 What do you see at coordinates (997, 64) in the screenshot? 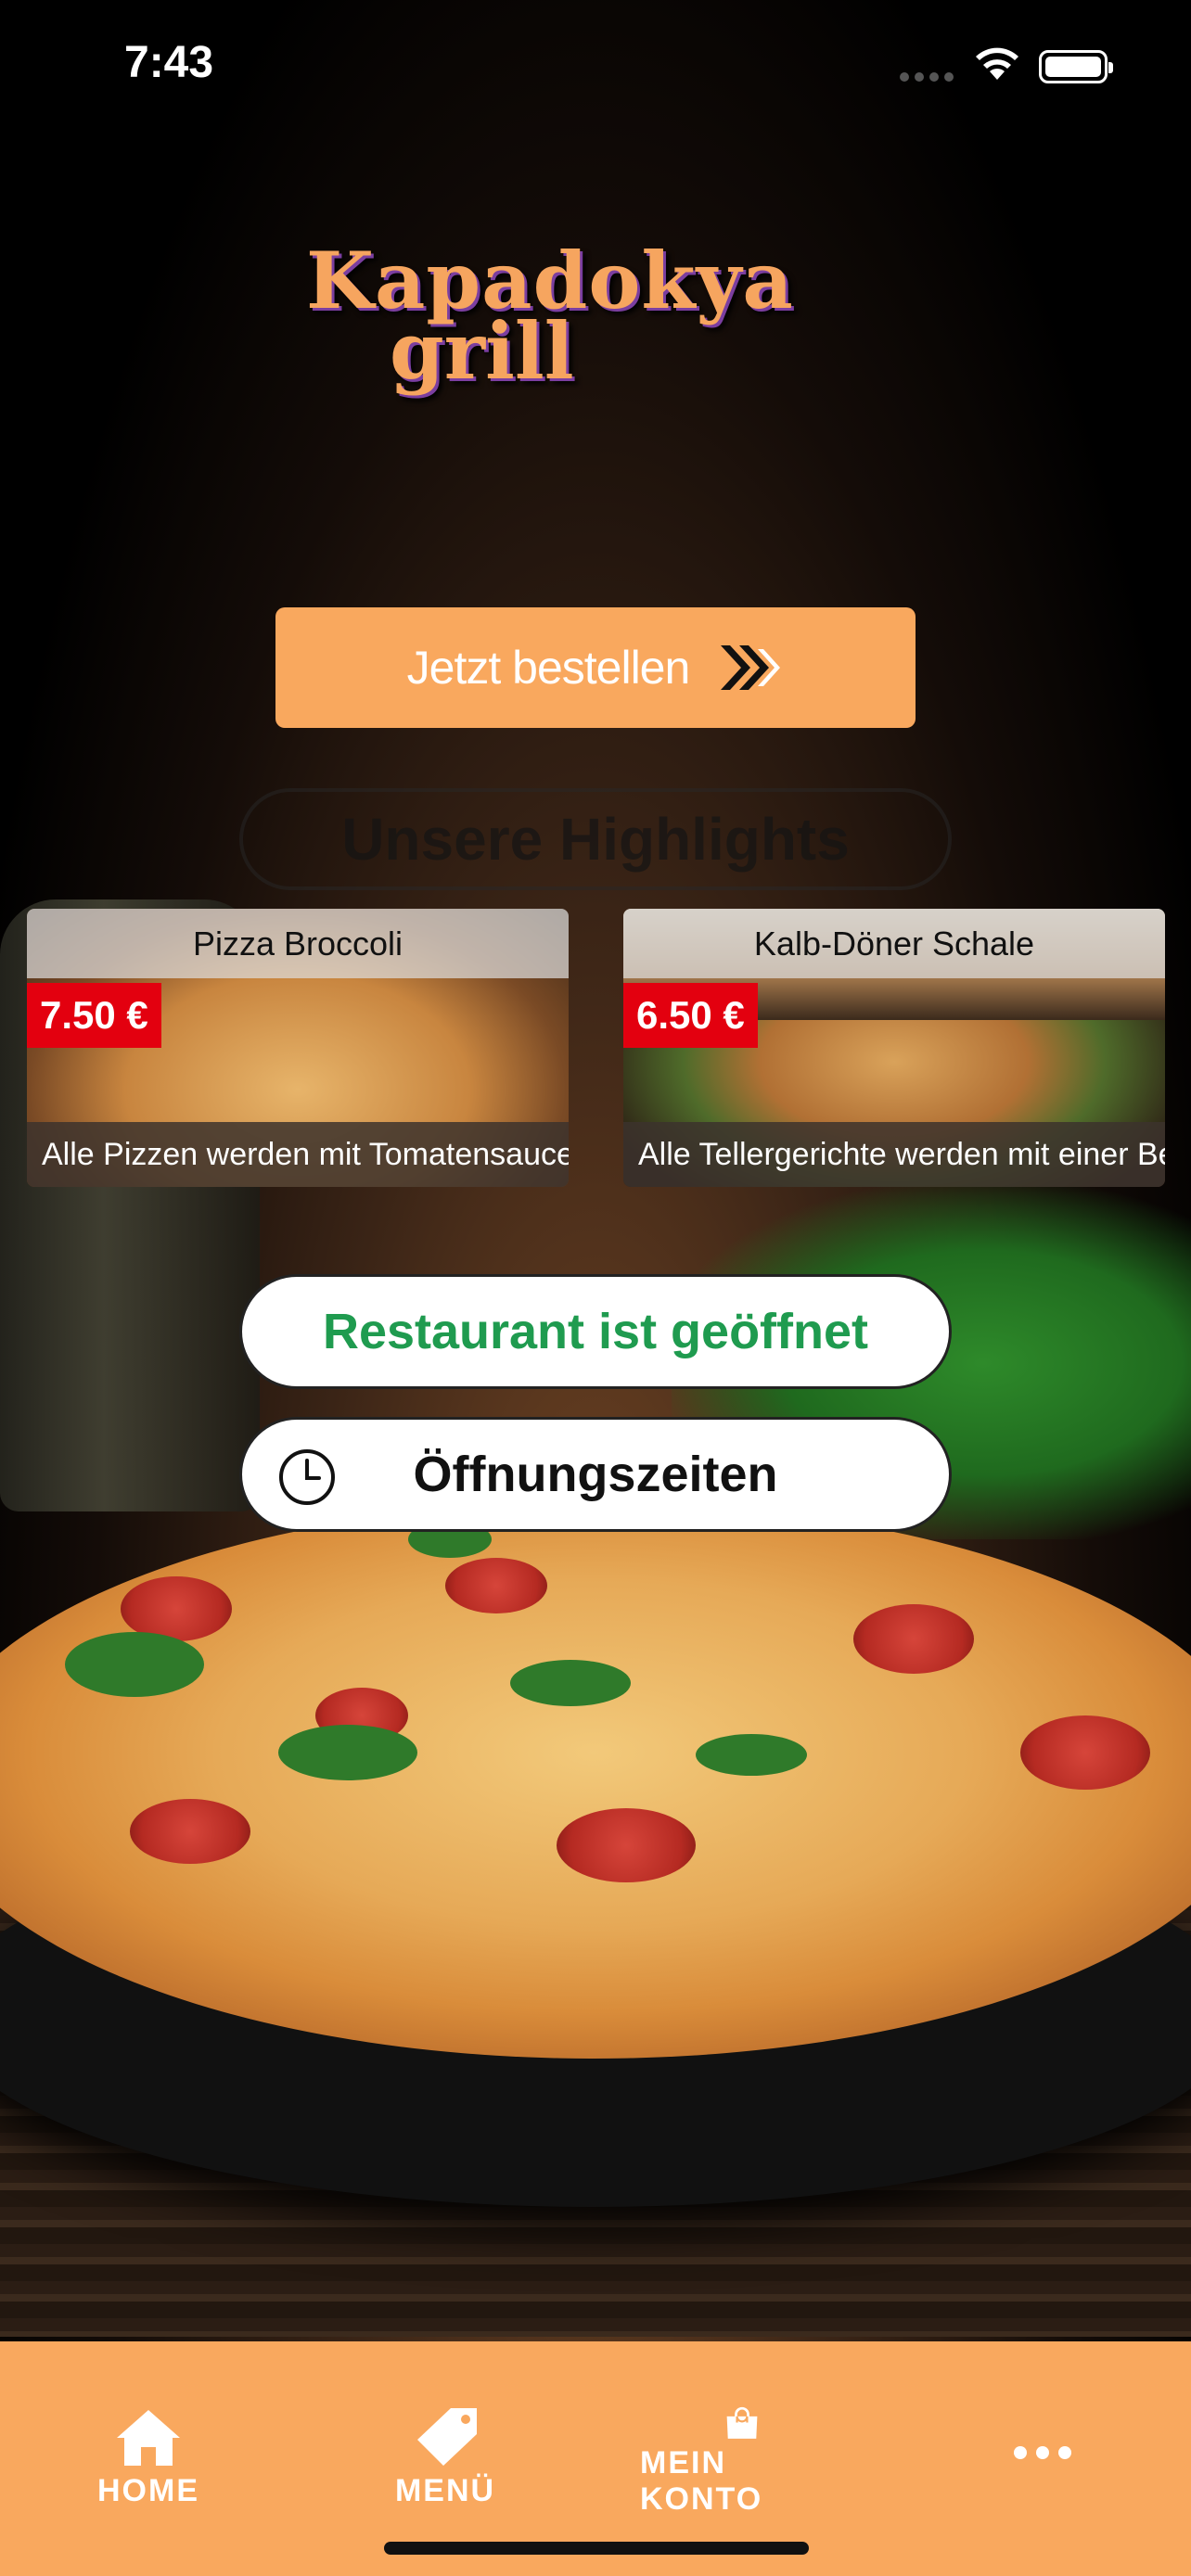
I see `wifi-icon` at bounding box center [997, 64].